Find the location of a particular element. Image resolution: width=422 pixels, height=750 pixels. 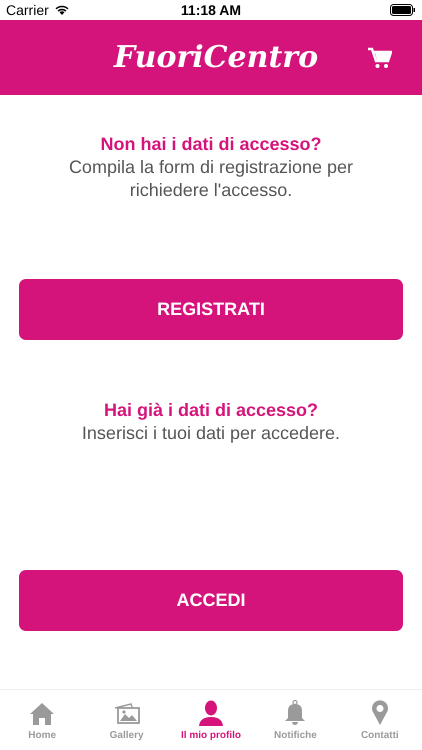

action-button: REGISTRATI is located at coordinates (211, 309).